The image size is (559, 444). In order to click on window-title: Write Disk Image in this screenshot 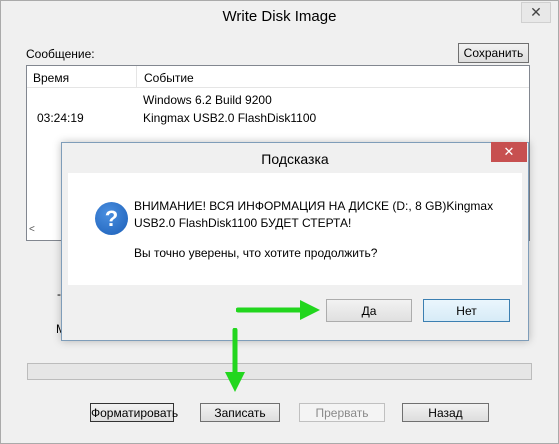, I will do `click(279, 16)`.